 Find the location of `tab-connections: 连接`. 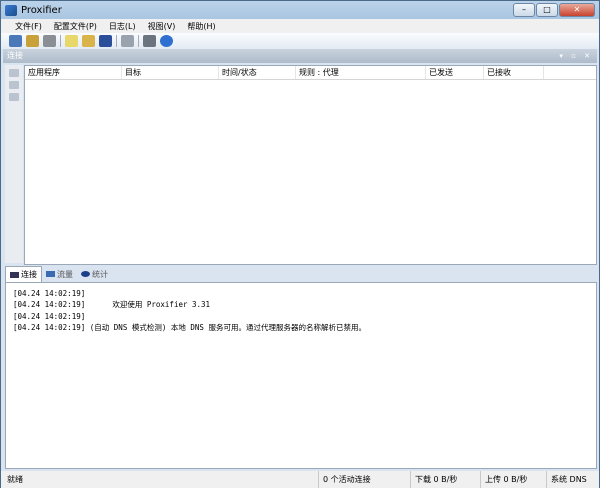

tab-connections: 连接 is located at coordinates (23, 274).